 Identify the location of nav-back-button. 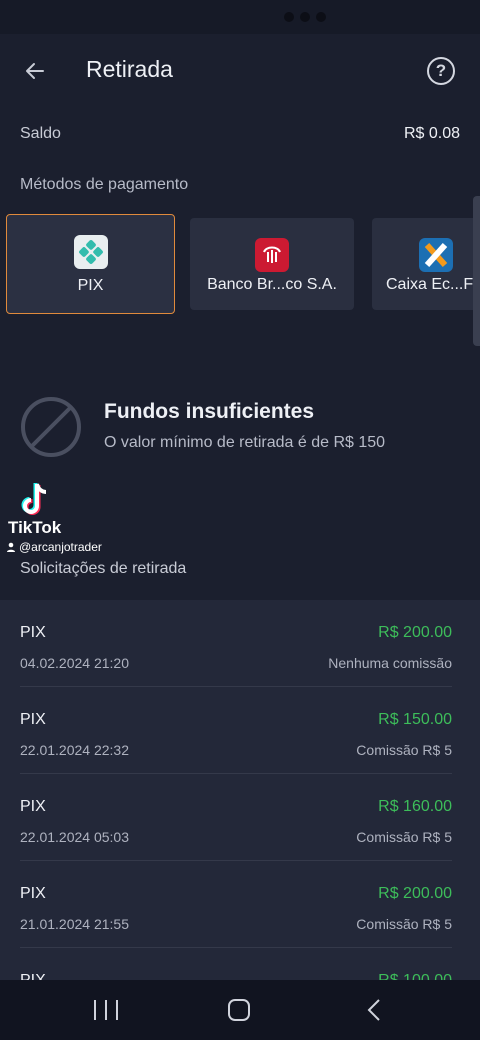
(374, 1010).